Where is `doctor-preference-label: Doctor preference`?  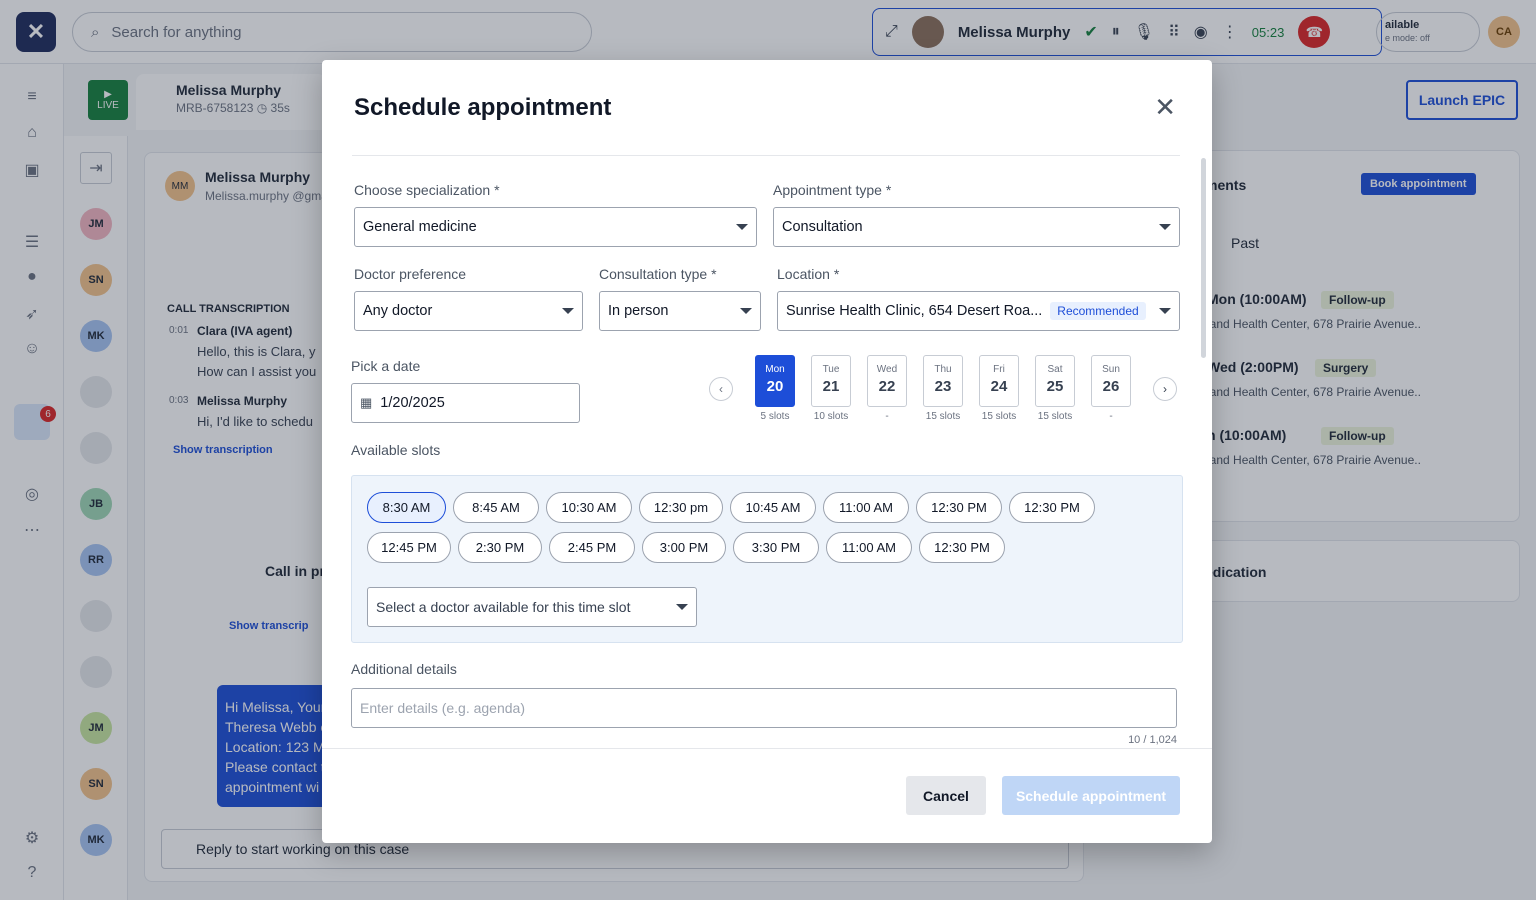 doctor-preference-label: Doctor preference is located at coordinates (410, 274).